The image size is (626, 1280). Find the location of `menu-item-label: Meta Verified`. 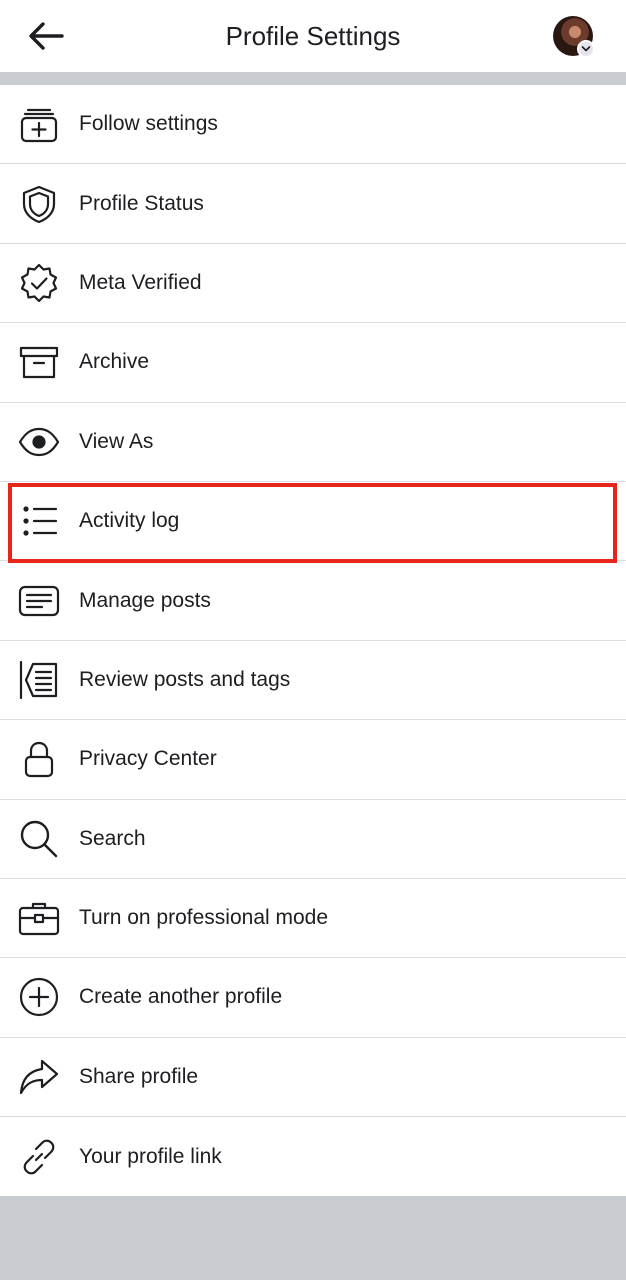

menu-item-label: Meta Verified is located at coordinates (140, 282).